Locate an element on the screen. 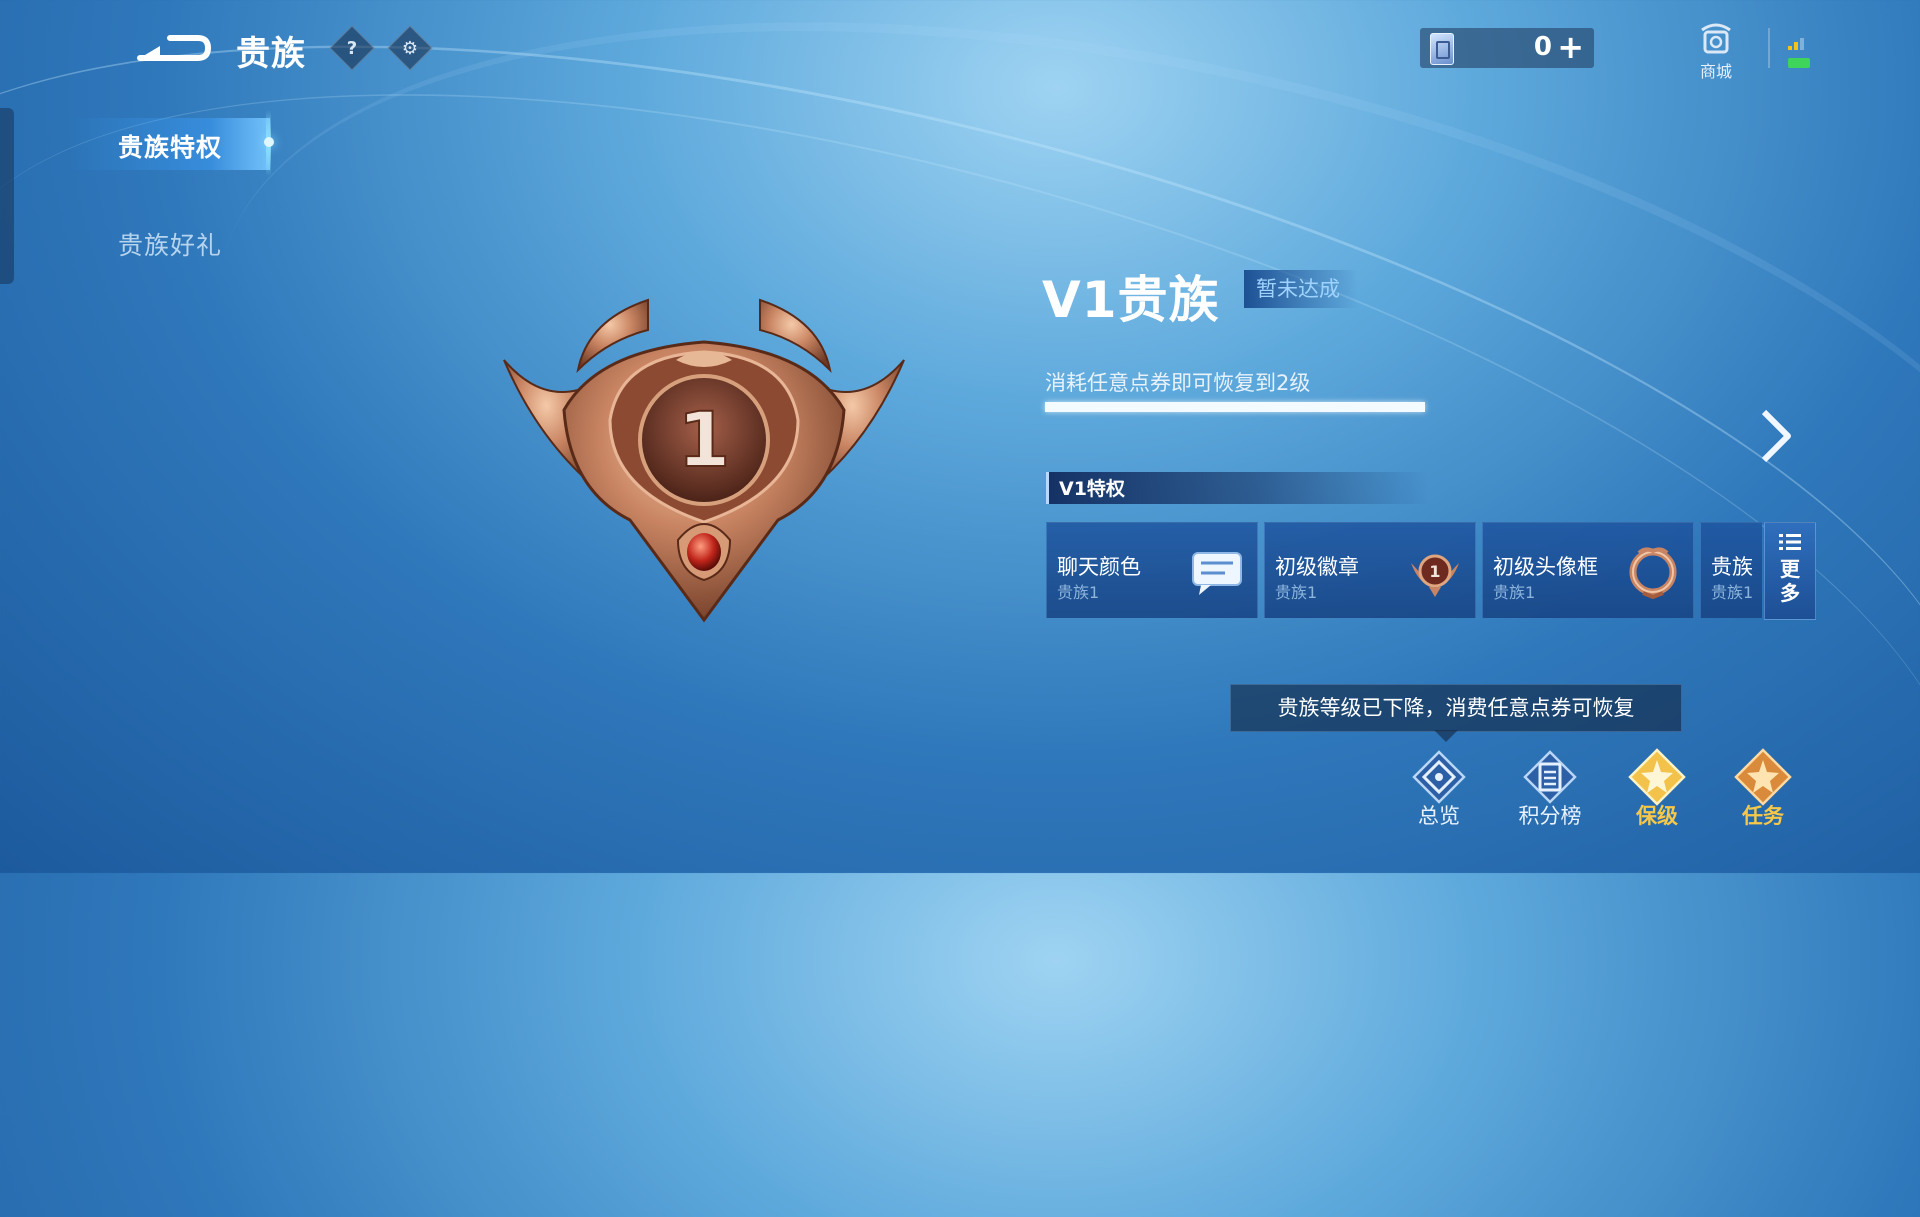 This screenshot has width=1920, height=1217. privileges-section-header: V1特权 is located at coordinates (1237, 488).